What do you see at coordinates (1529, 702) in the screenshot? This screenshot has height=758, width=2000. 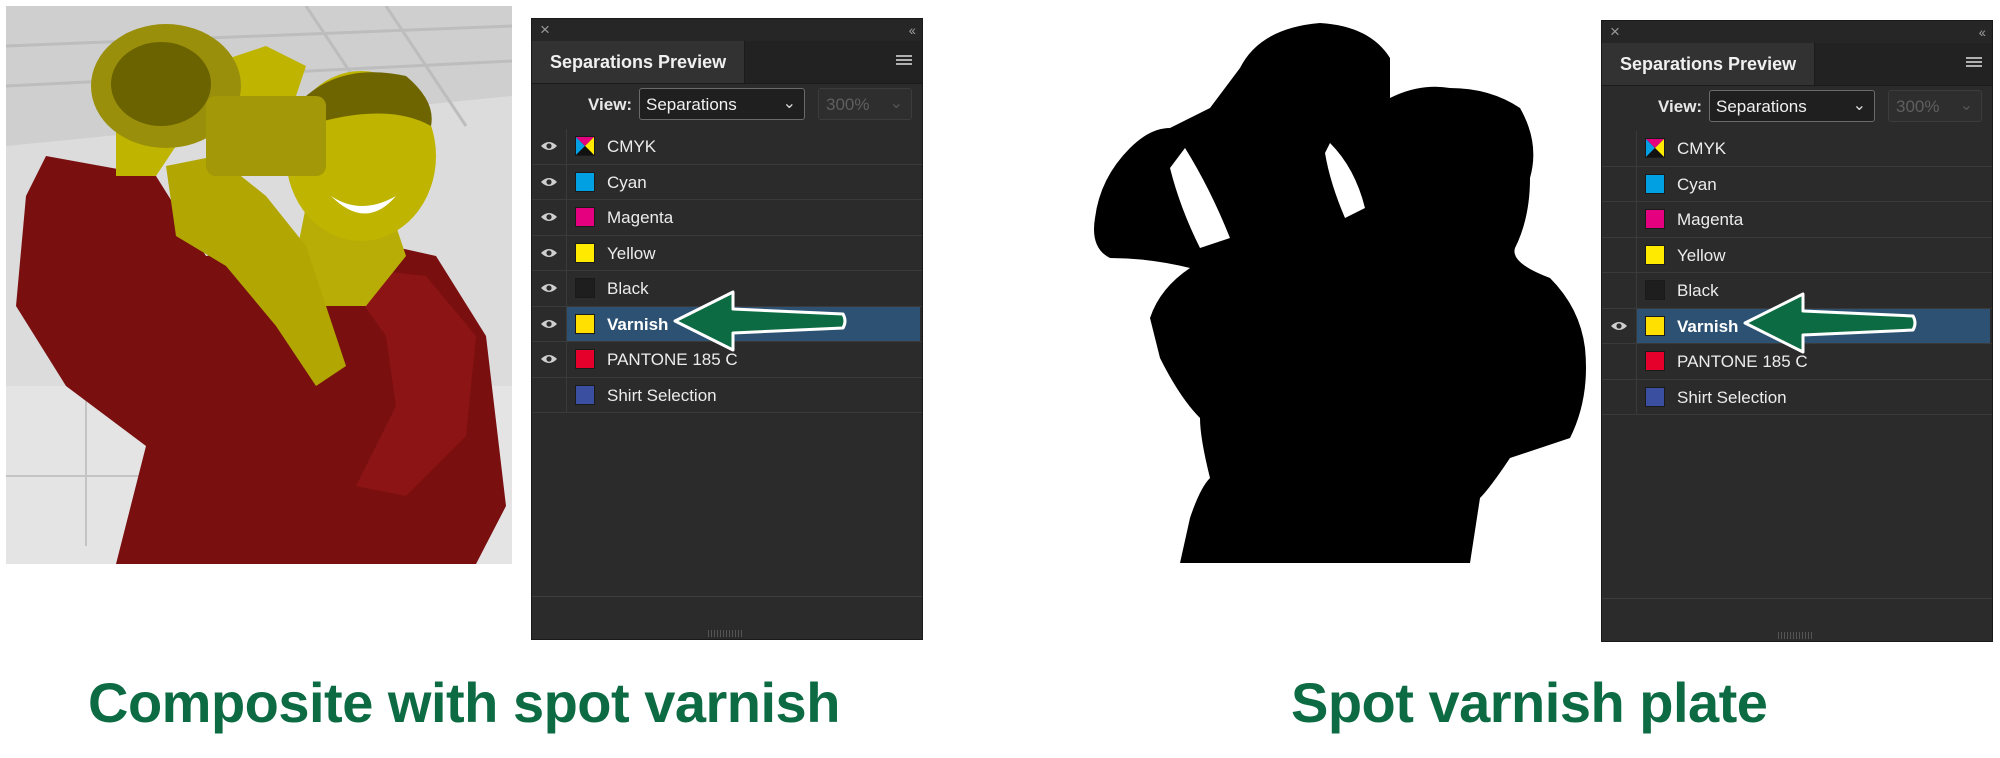 I see `caption-varnish-plate: Spot varnish plate` at bounding box center [1529, 702].